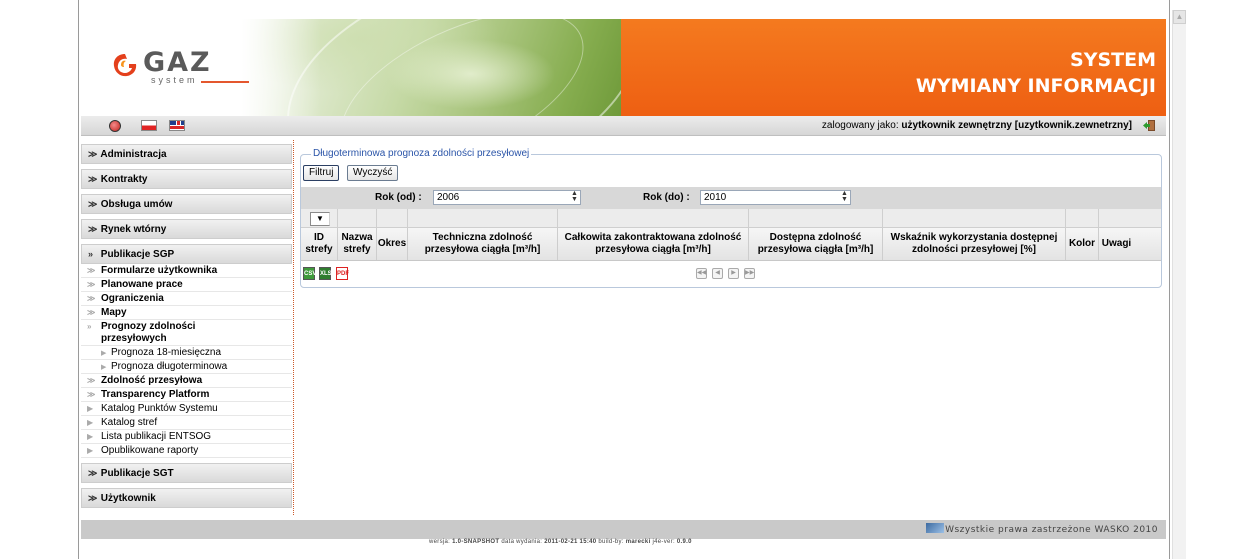 The width and height of the screenshot is (1238, 559). Describe the element at coordinates (1179, 17) in the screenshot. I see `scroll-up-icon: ▲` at that location.